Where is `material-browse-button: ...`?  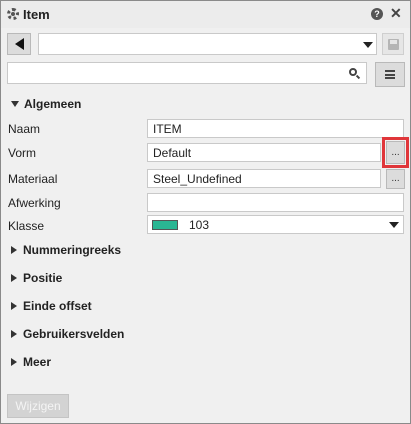
material-browse-button: ... is located at coordinates (395, 179).